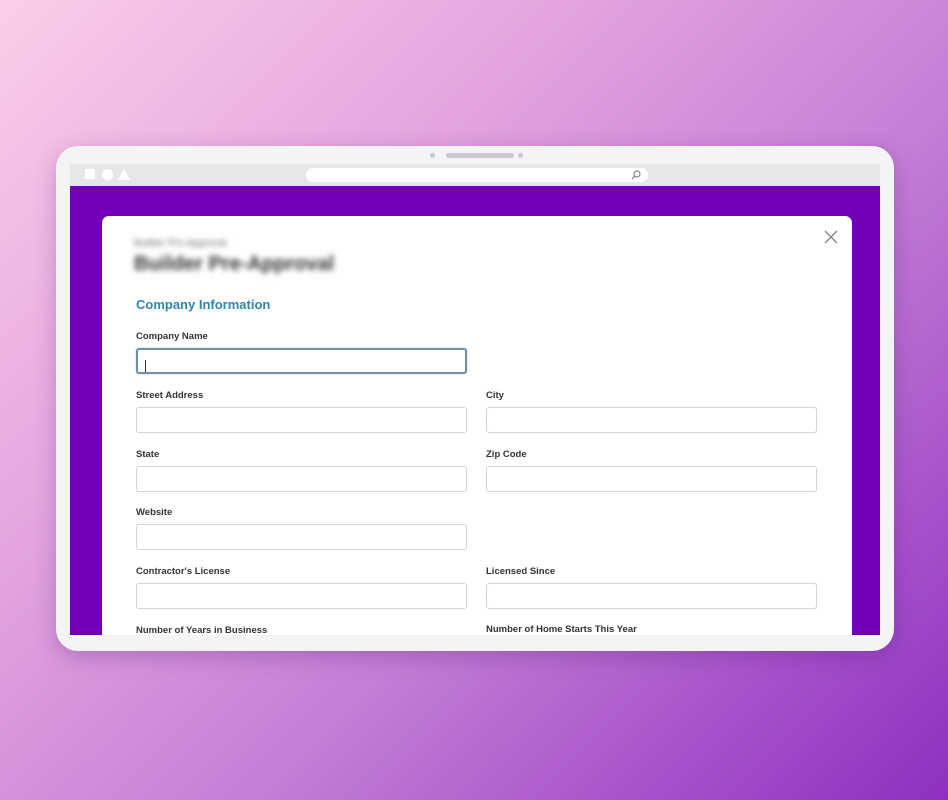 This screenshot has height=800, width=948. I want to click on contractors-license-input, so click(301, 596).